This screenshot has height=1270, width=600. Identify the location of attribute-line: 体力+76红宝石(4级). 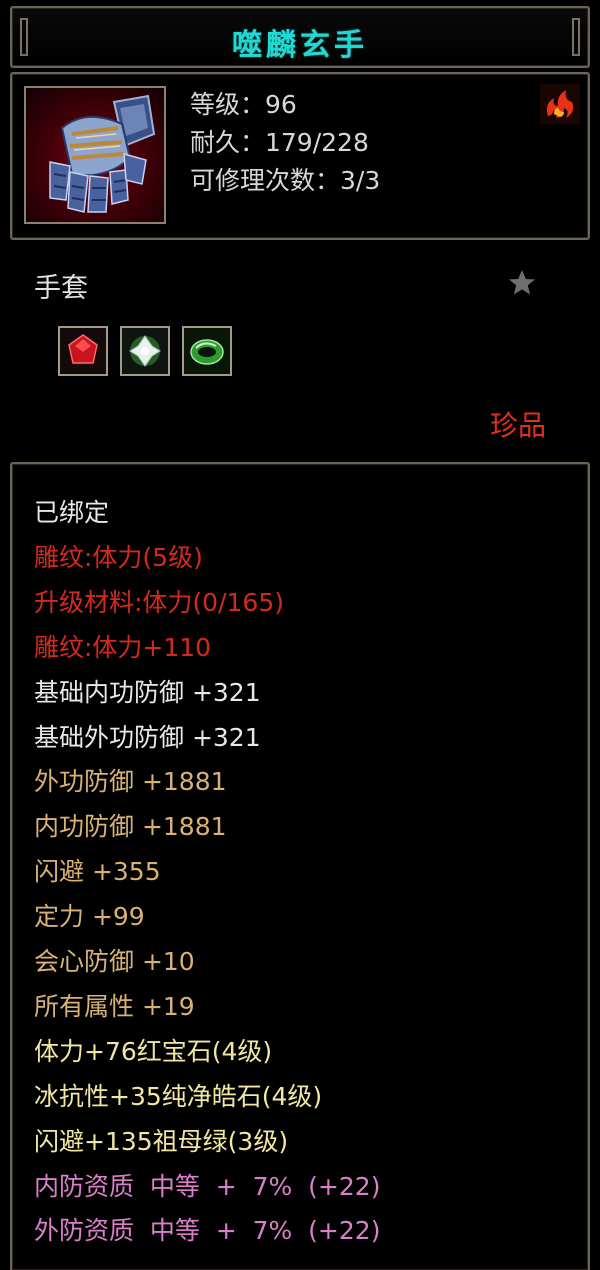
(153, 1051).